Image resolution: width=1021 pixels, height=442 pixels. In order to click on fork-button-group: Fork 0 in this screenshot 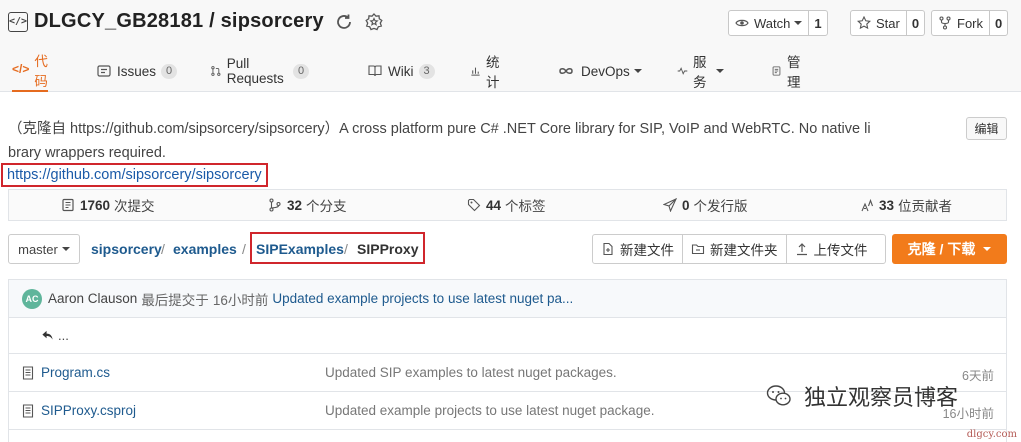, I will do `click(970, 23)`.